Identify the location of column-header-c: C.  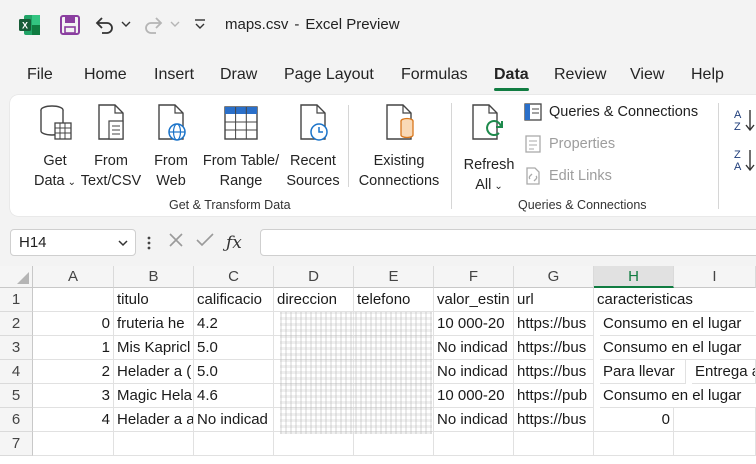
(234, 277).